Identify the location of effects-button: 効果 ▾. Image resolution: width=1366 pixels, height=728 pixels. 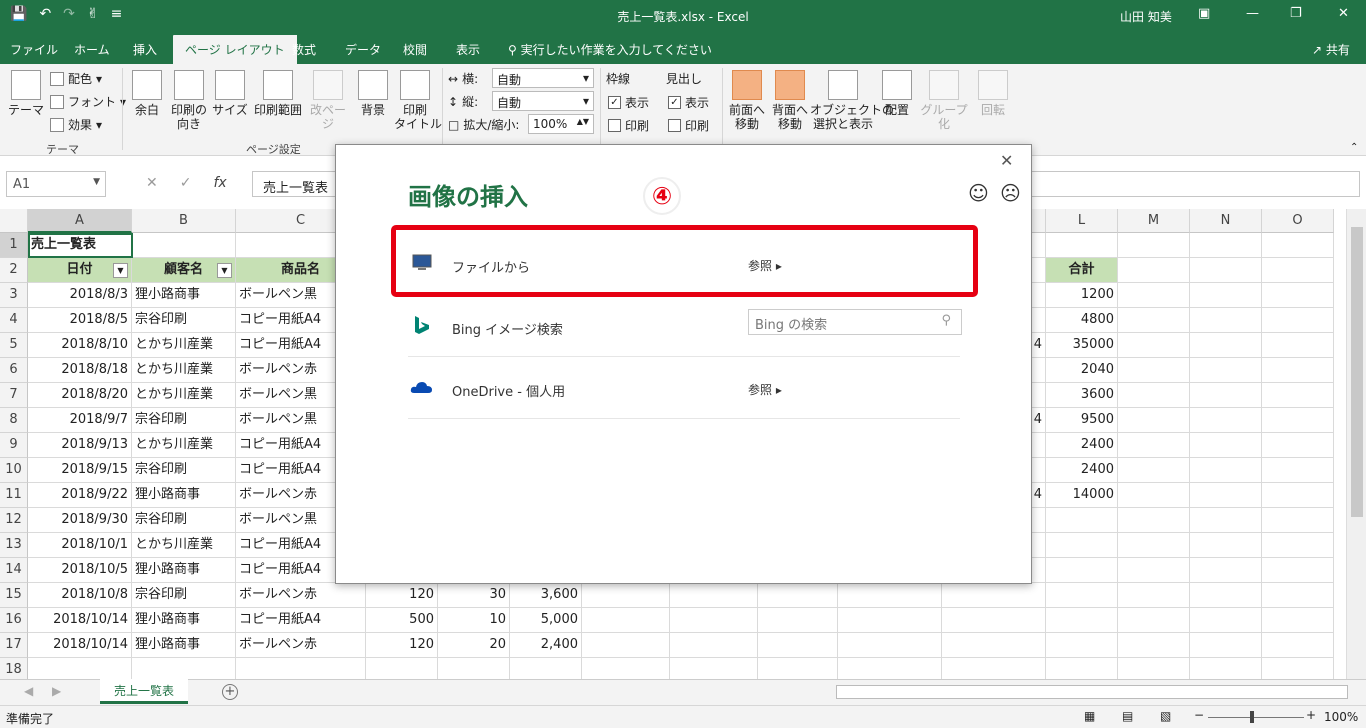
(76, 124).